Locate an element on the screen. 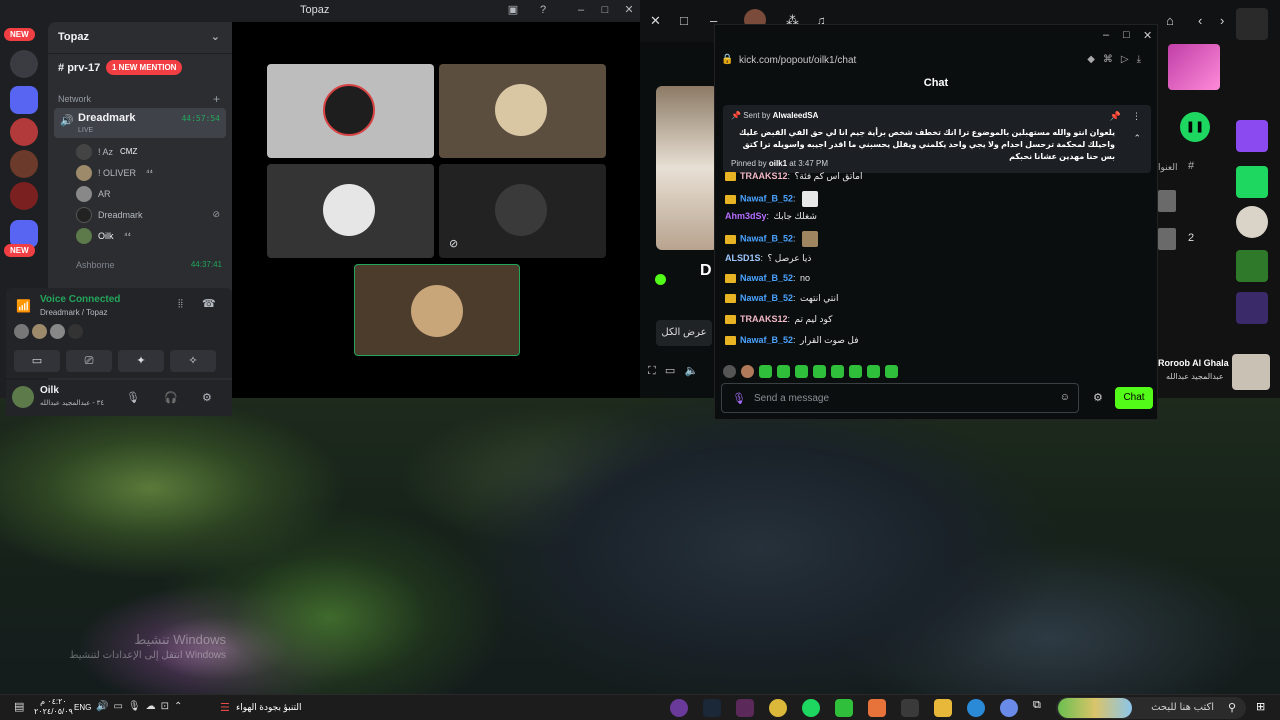  pin-icon: 📌 is located at coordinates (1115, 116).